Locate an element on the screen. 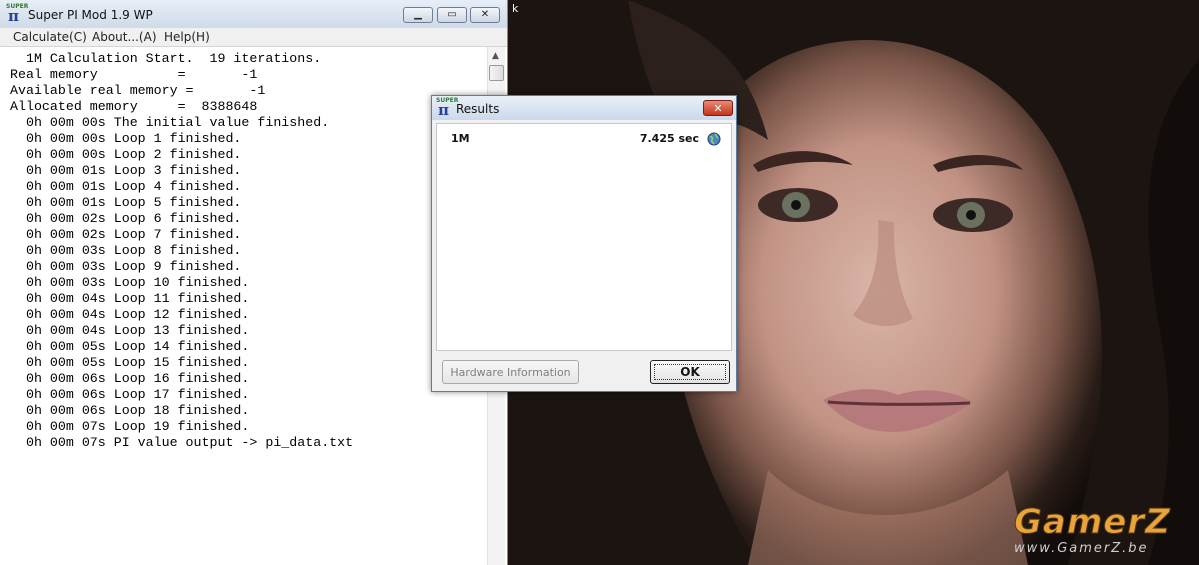 The image size is (1199, 565). menu-bar: Calculate(C) About...(A) Help(H) is located at coordinates (253, 37).